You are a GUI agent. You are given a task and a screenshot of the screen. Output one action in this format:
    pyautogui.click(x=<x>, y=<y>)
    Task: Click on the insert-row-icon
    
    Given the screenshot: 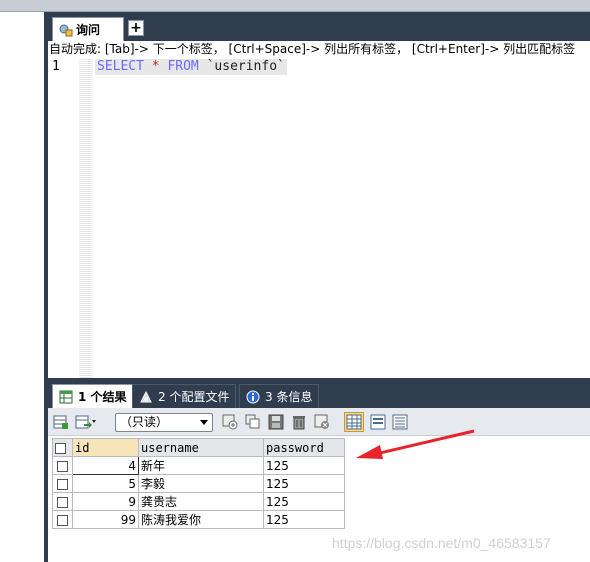 What is the action you would take?
    pyautogui.click(x=61, y=422)
    